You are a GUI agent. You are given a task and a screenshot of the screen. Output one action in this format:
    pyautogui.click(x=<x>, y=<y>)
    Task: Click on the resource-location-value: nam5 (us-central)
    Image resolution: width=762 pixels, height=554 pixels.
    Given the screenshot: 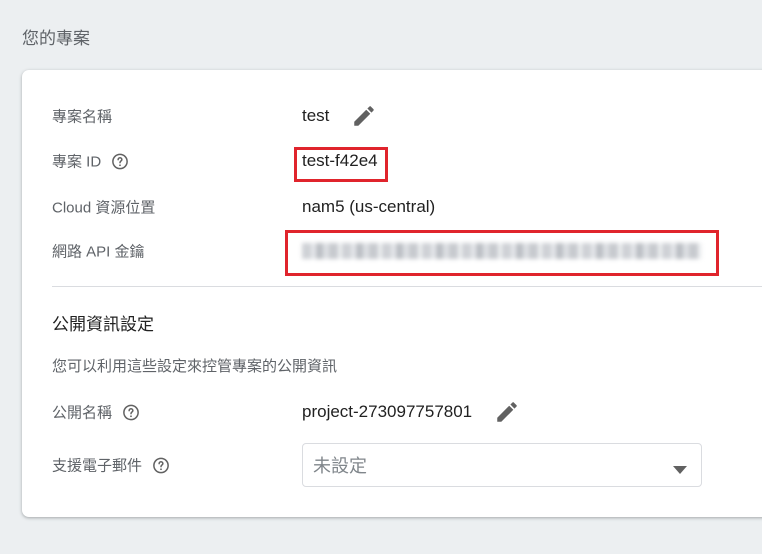 What is the action you would take?
    pyautogui.click(x=369, y=206)
    